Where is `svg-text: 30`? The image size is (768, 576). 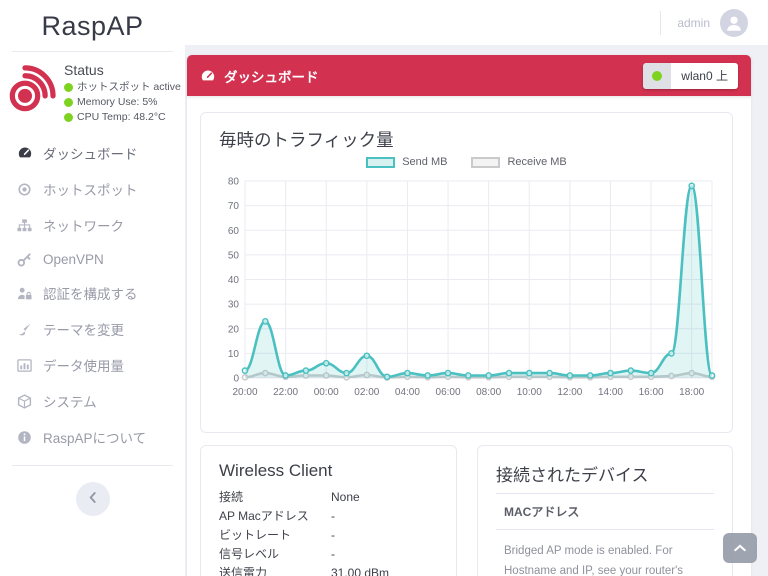
svg-text: 30 is located at coordinates (234, 305).